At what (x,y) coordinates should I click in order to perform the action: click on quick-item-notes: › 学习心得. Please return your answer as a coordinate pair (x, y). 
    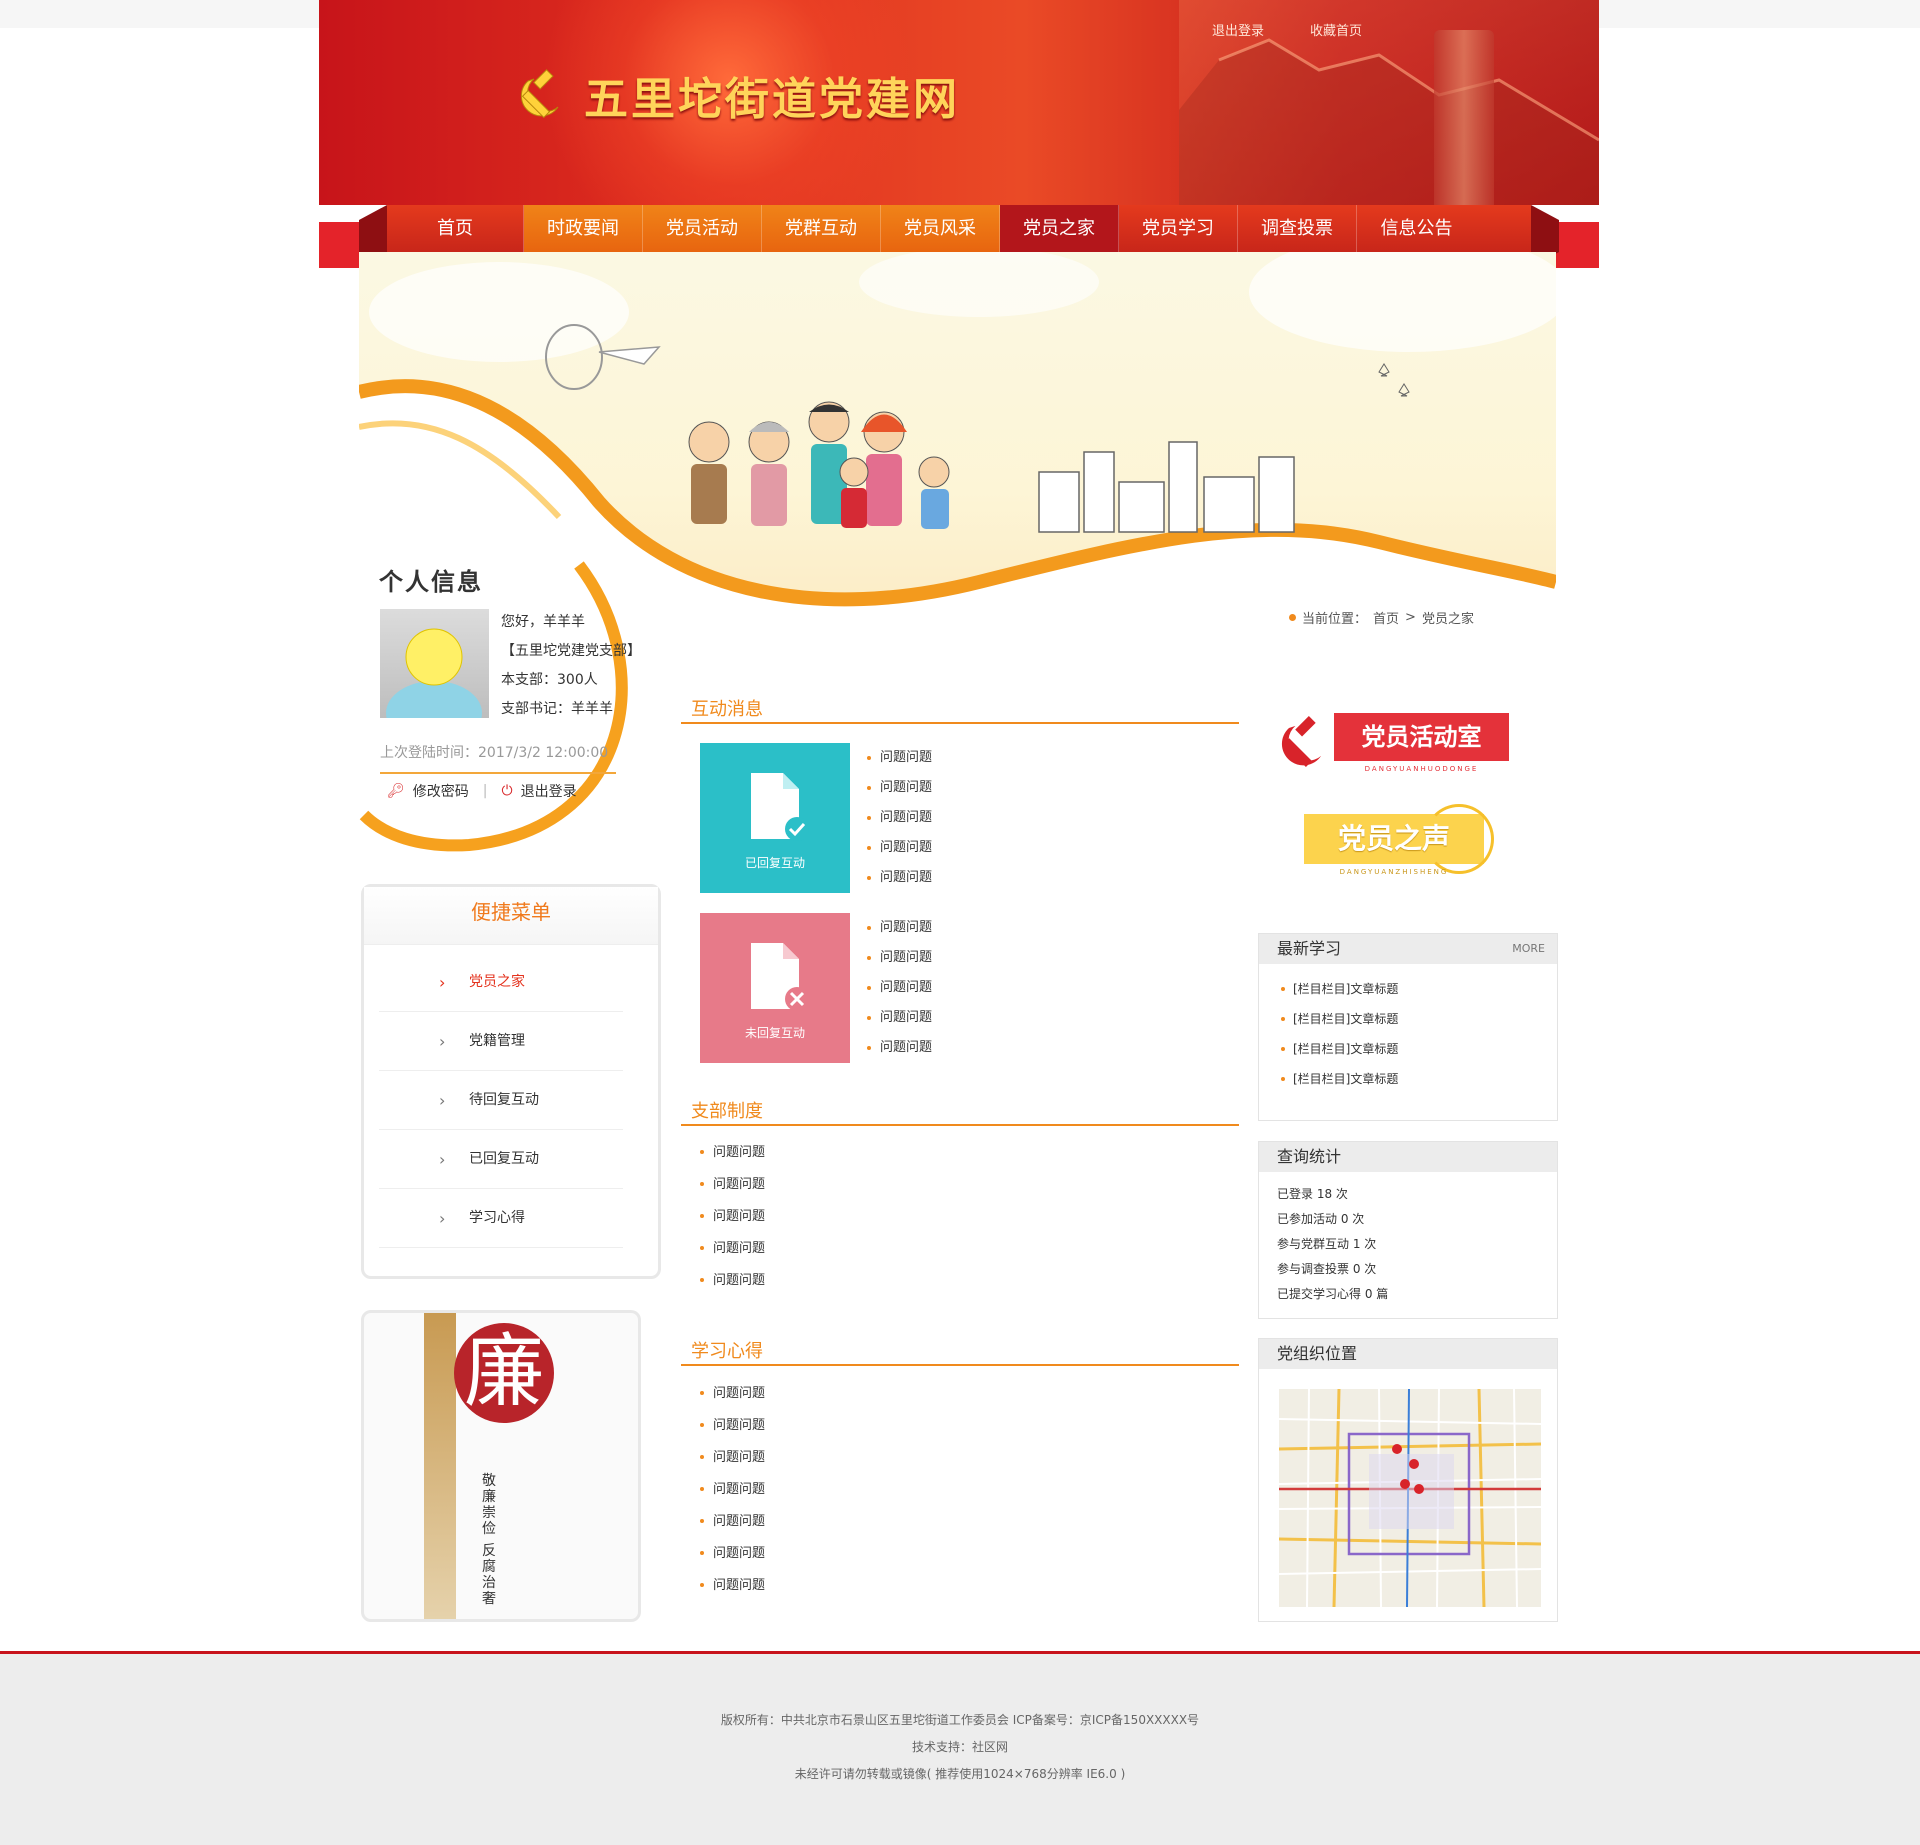
    Looking at the image, I should click on (501, 1218).